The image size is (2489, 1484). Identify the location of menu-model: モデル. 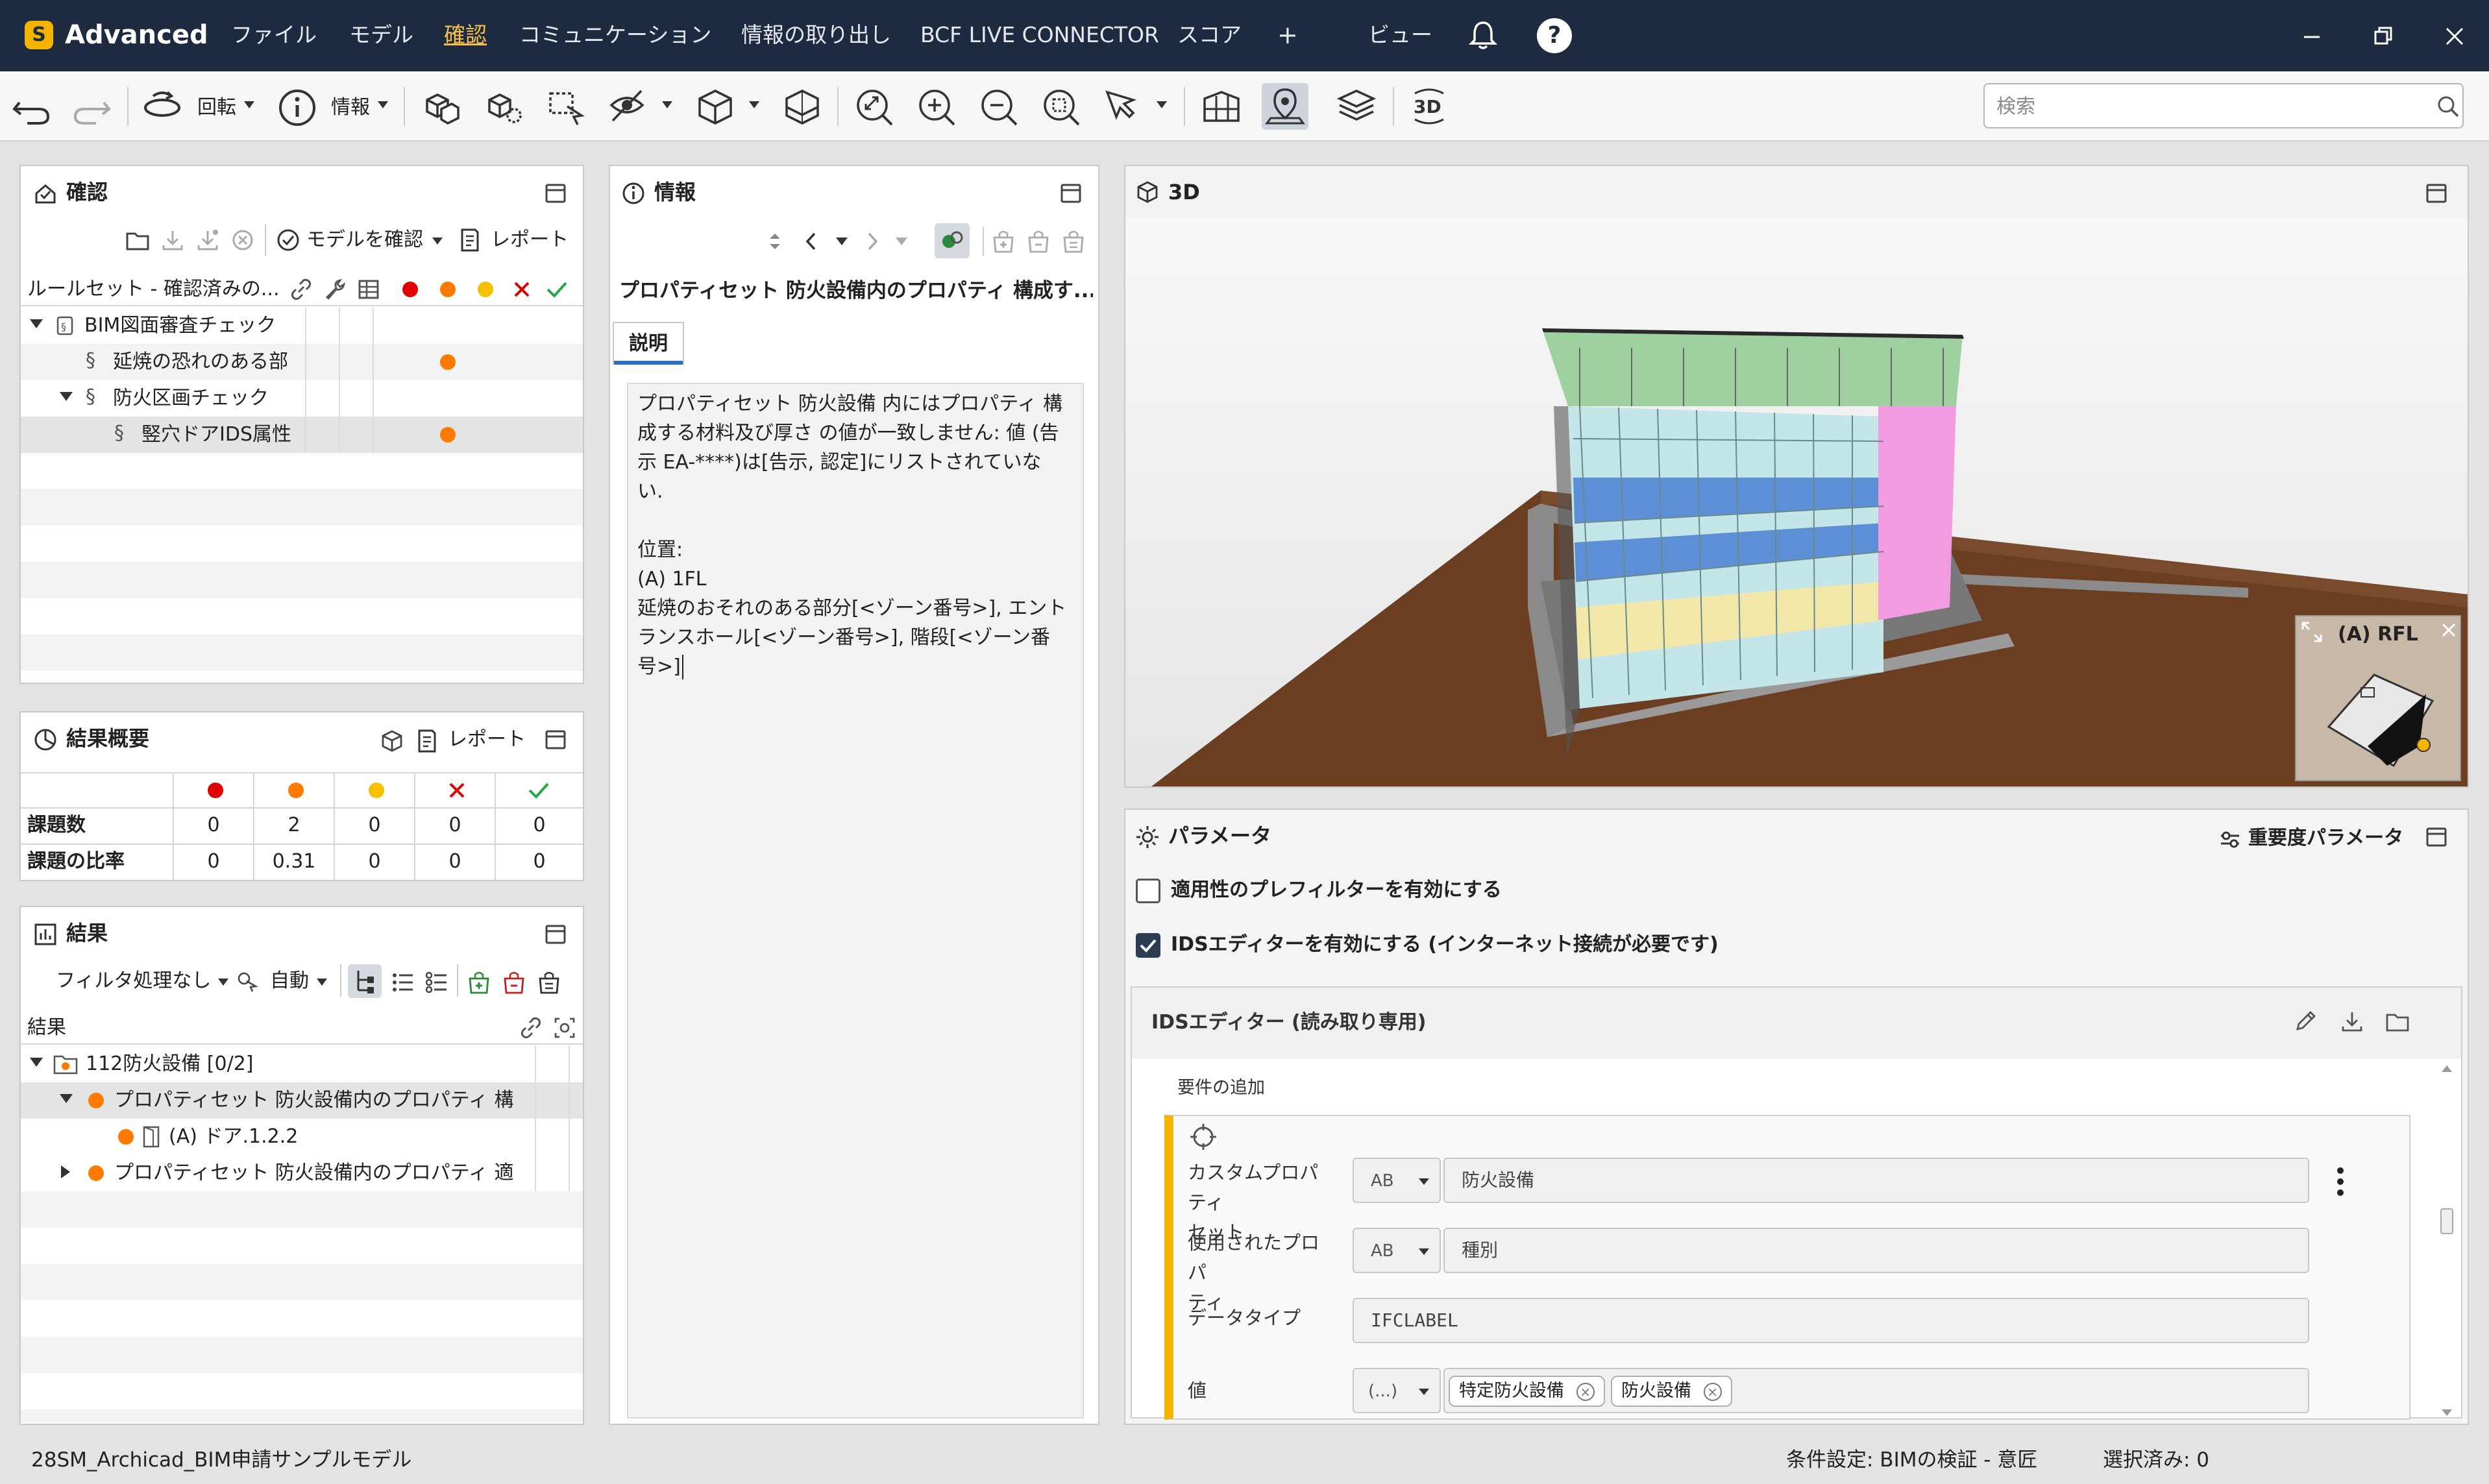
(381, 35).